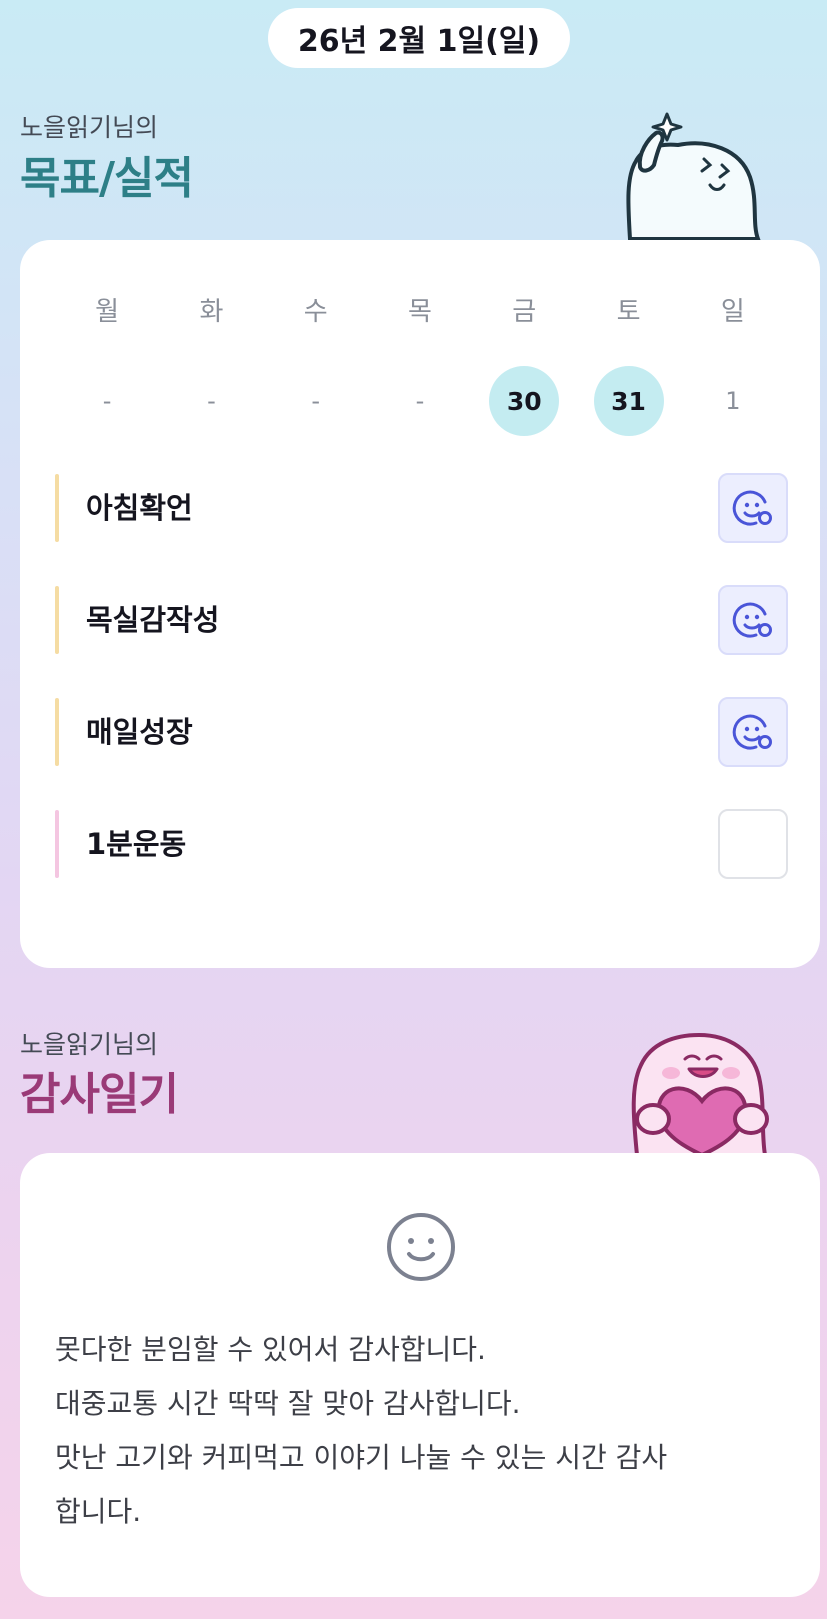  Describe the element at coordinates (733, 401) in the screenshot. I see `day-date: 1` at that location.